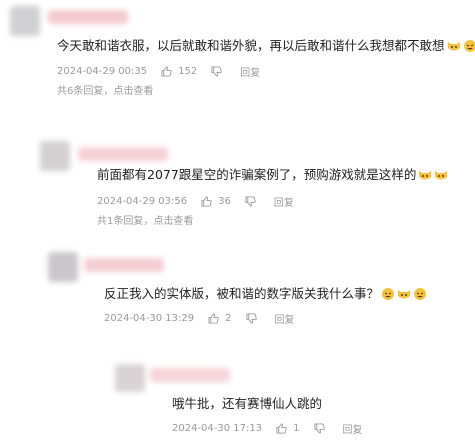 The height and width of the screenshot is (443, 475). I want to click on view-replies-link: 共1条回复，点击查看, so click(145, 219).